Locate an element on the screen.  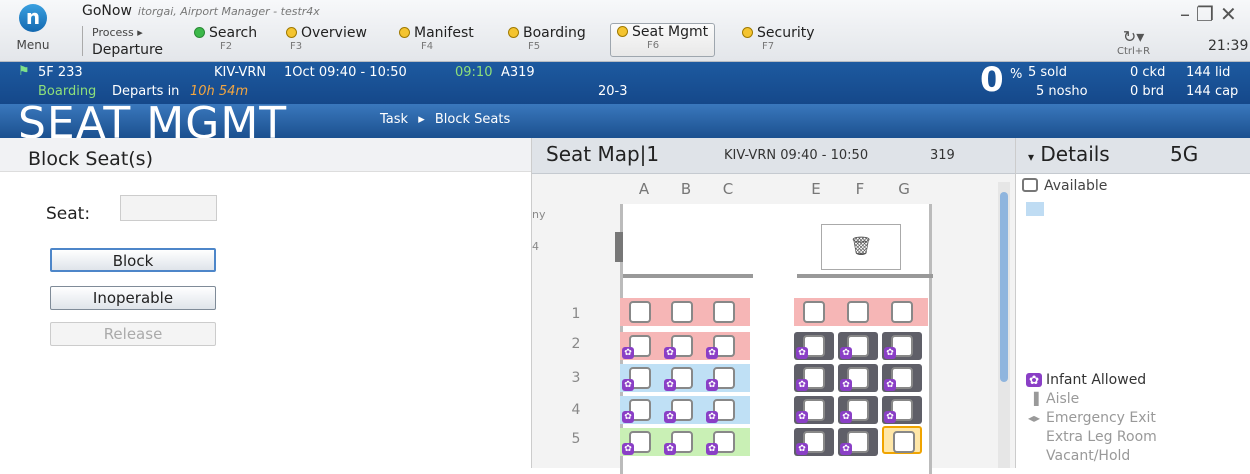
seat-input is located at coordinates (168, 208).